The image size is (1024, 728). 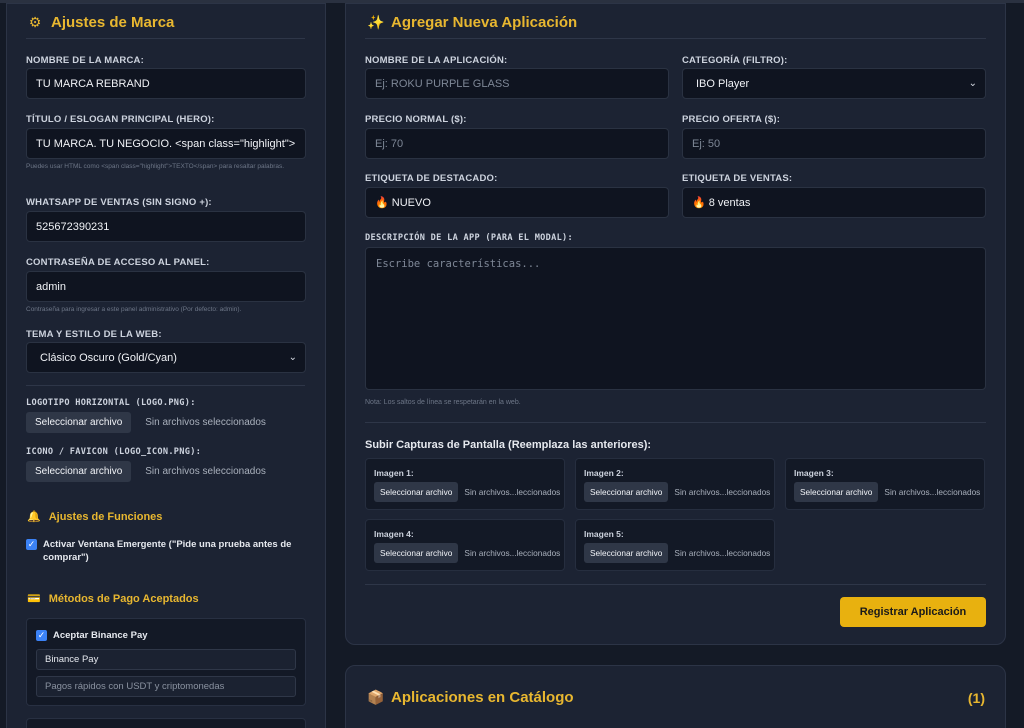 What do you see at coordinates (482, 697) in the screenshot?
I see `catalog-title: Aplicaciones en Catálogo` at bounding box center [482, 697].